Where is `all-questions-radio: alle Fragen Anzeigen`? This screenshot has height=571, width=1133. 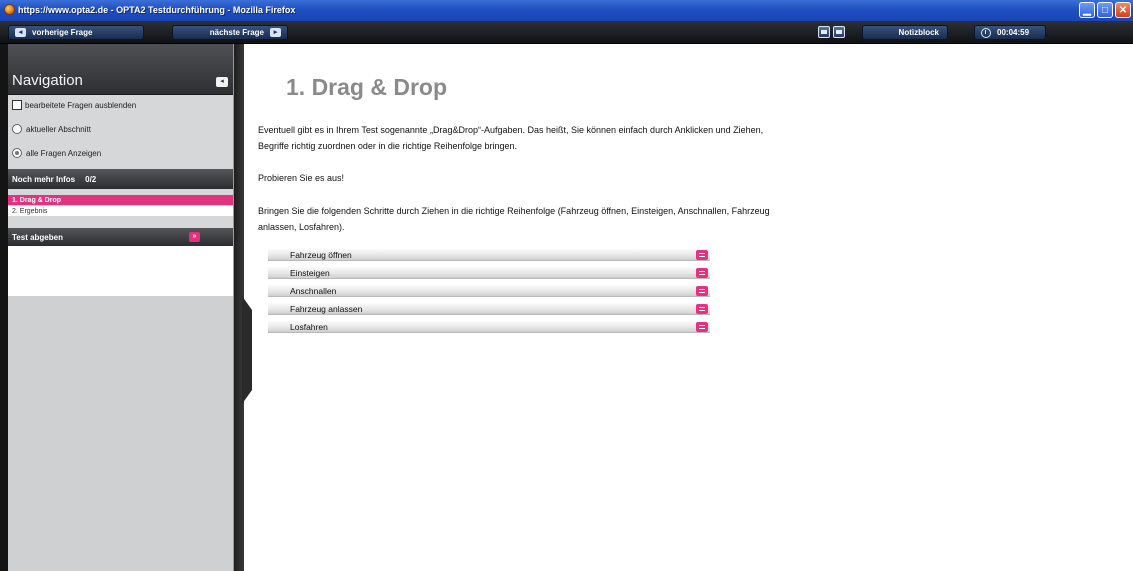 all-questions-radio: alle Fragen Anzeigen is located at coordinates (56, 153).